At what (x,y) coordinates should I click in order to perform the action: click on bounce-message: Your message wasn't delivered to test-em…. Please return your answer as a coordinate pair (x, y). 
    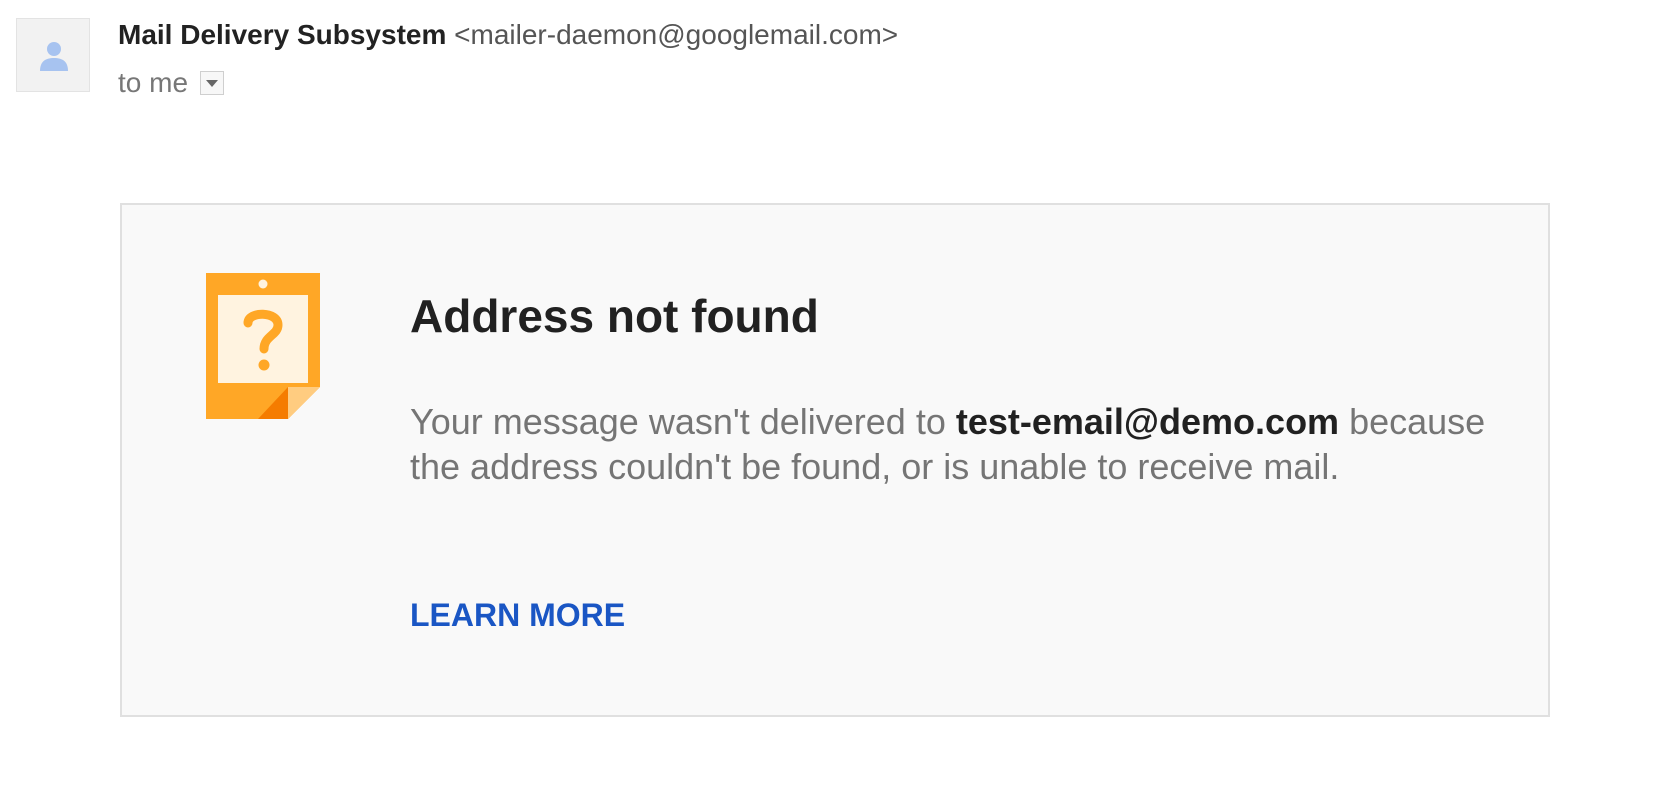
    Looking at the image, I should click on (950, 444).